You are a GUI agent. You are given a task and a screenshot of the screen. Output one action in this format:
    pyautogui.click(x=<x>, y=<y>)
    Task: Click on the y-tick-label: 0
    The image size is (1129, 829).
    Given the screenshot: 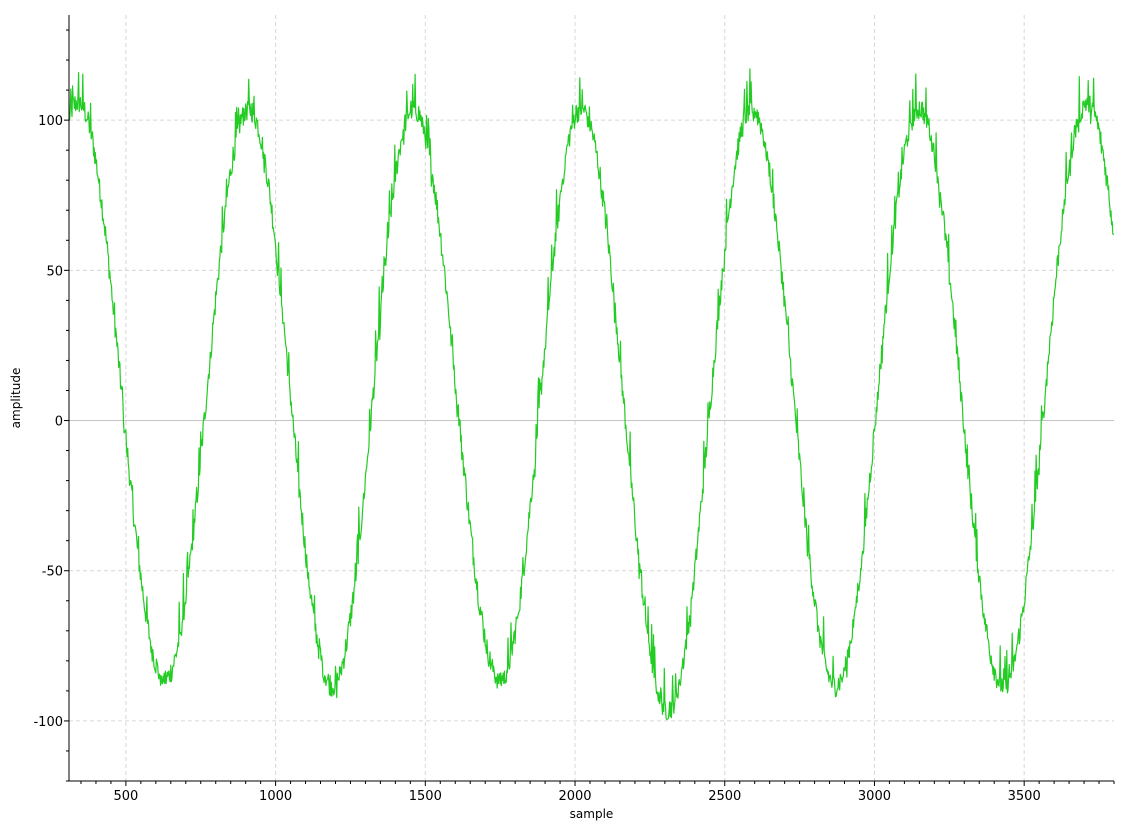 What is the action you would take?
    pyautogui.click(x=59, y=422)
    